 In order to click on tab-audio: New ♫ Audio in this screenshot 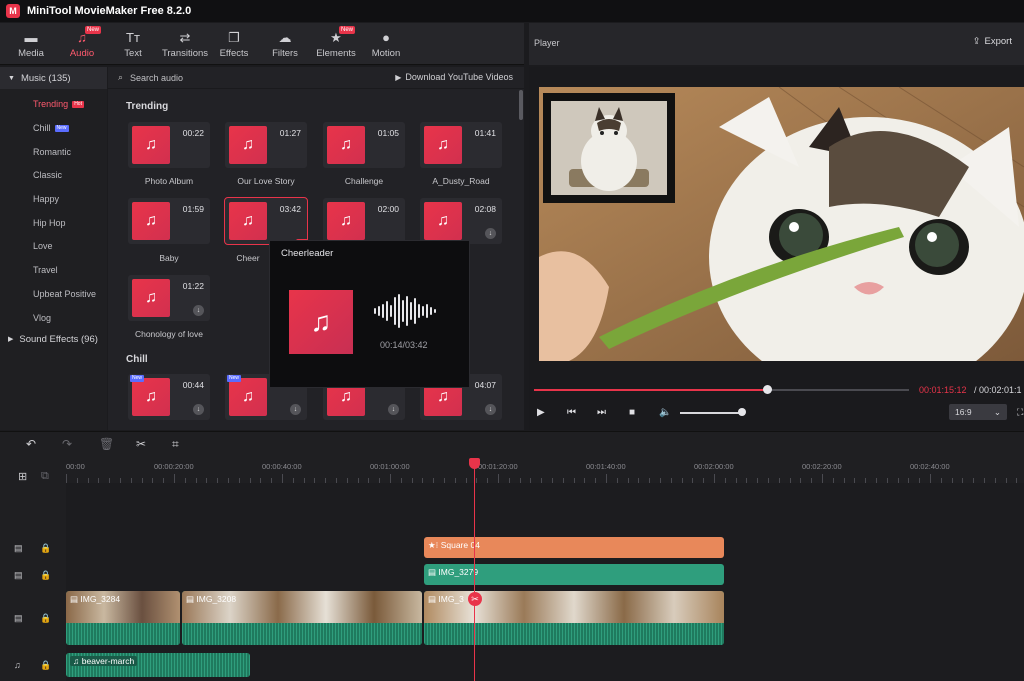, I will do `click(82, 44)`.